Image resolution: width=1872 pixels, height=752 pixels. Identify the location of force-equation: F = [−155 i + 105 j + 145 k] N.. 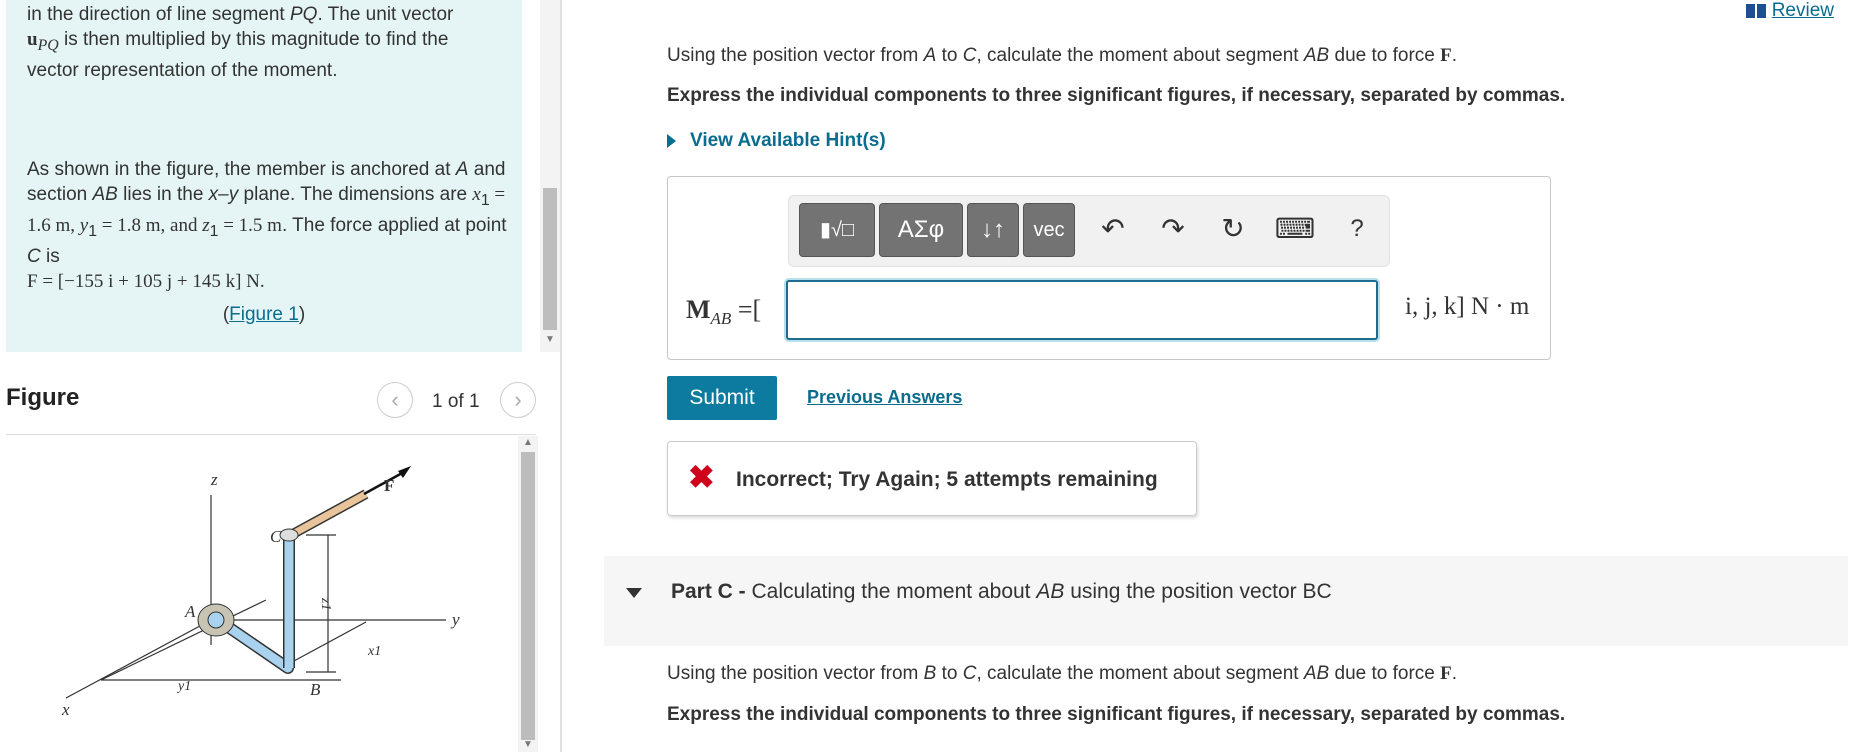
(146, 281).